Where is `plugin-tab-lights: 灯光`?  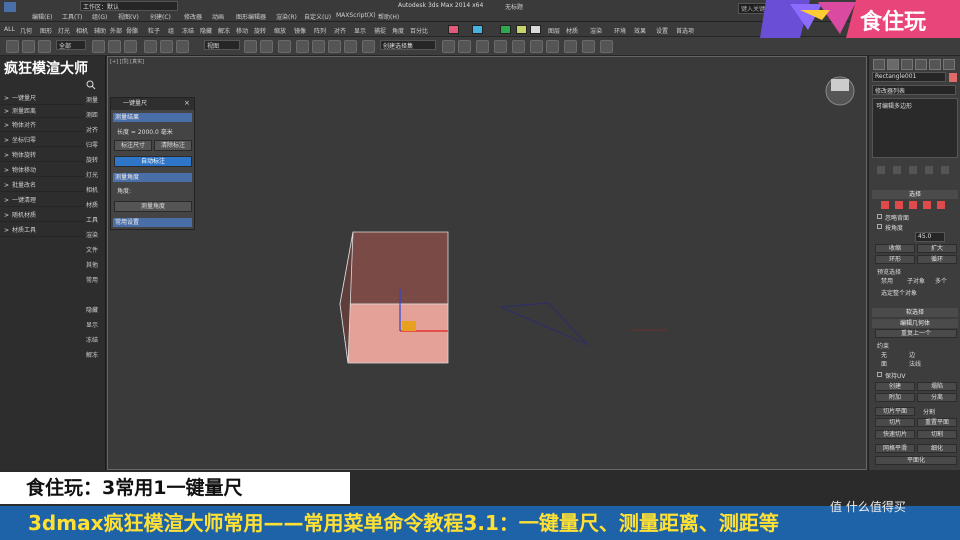 plugin-tab-lights: 灯光 is located at coordinates (96, 174).